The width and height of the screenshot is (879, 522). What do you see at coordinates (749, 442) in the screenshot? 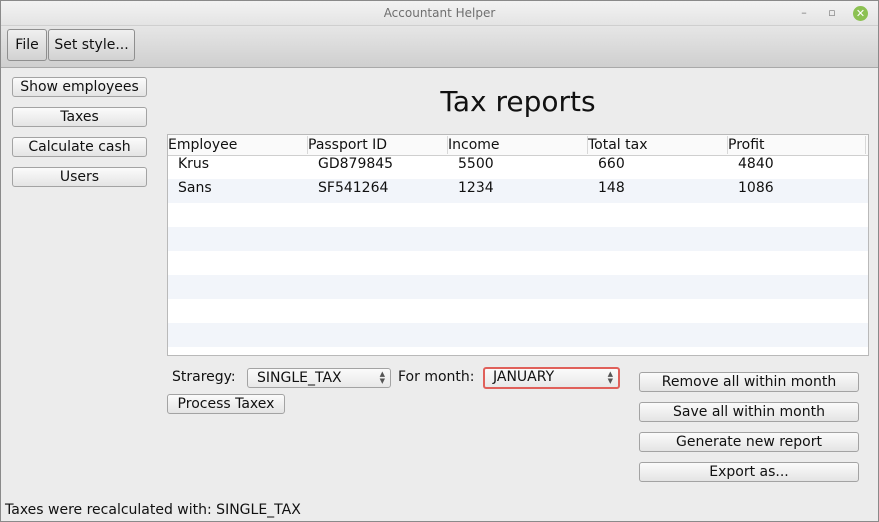
I see `generate-new-report-button: Generate new report` at bounding box center [749, 442].